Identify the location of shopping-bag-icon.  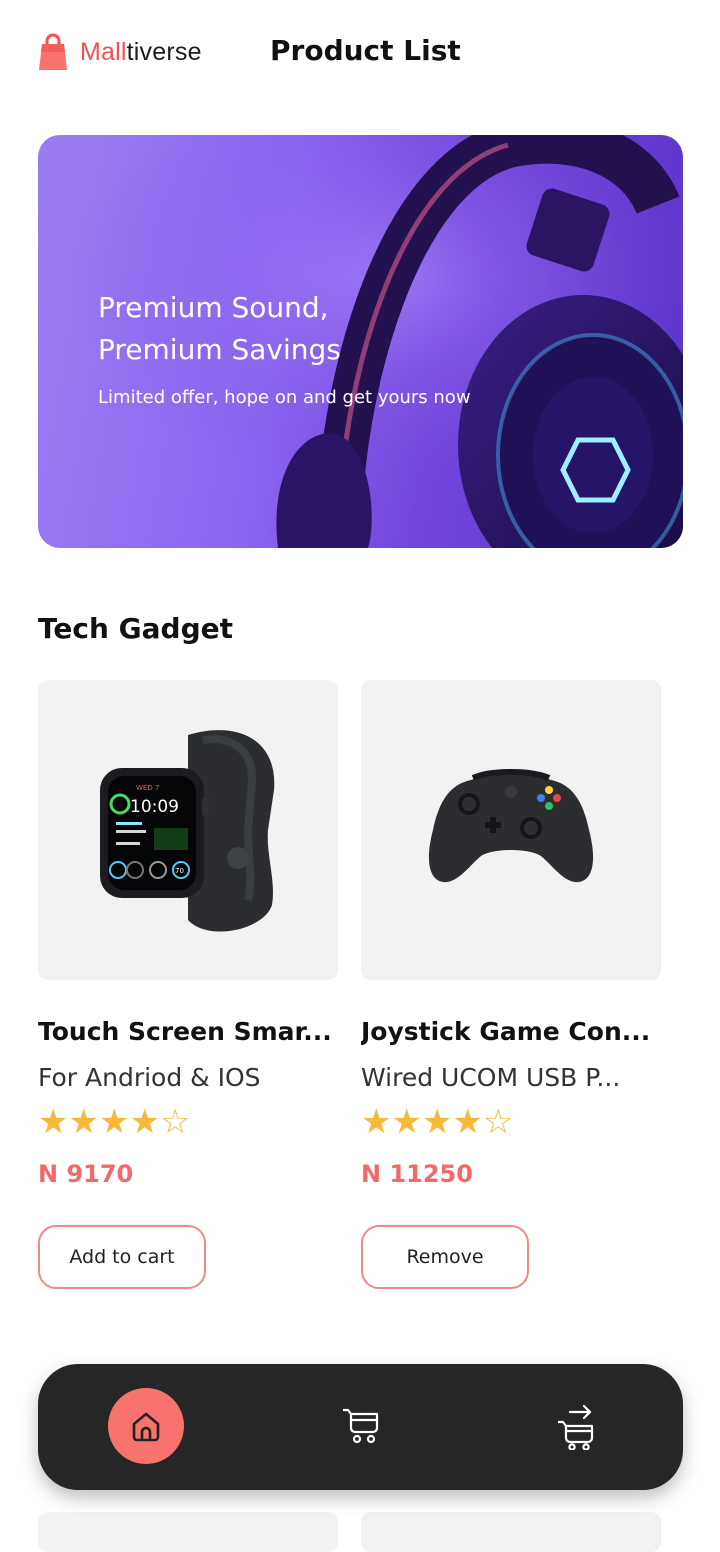
(53, 51).